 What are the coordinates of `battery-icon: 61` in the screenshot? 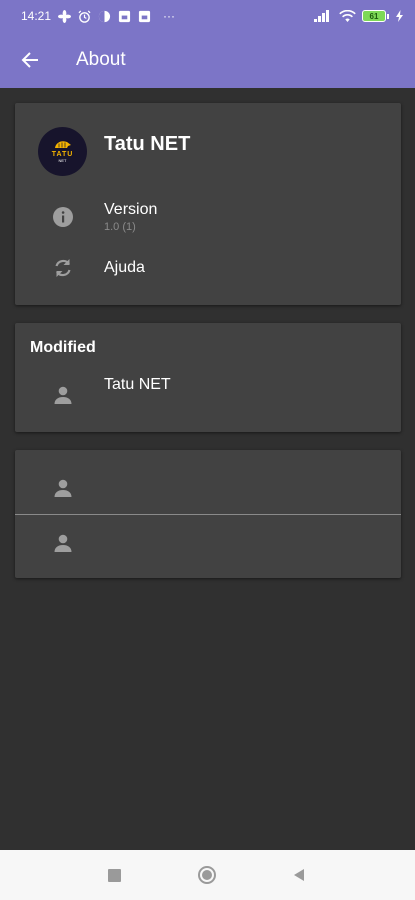 It's located at (375, 16).